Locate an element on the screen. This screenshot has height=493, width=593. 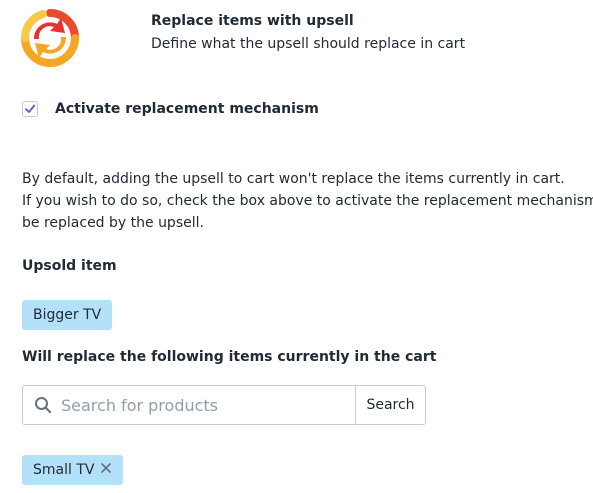
replace-arrows-icon is located at coordinates (50, 38).